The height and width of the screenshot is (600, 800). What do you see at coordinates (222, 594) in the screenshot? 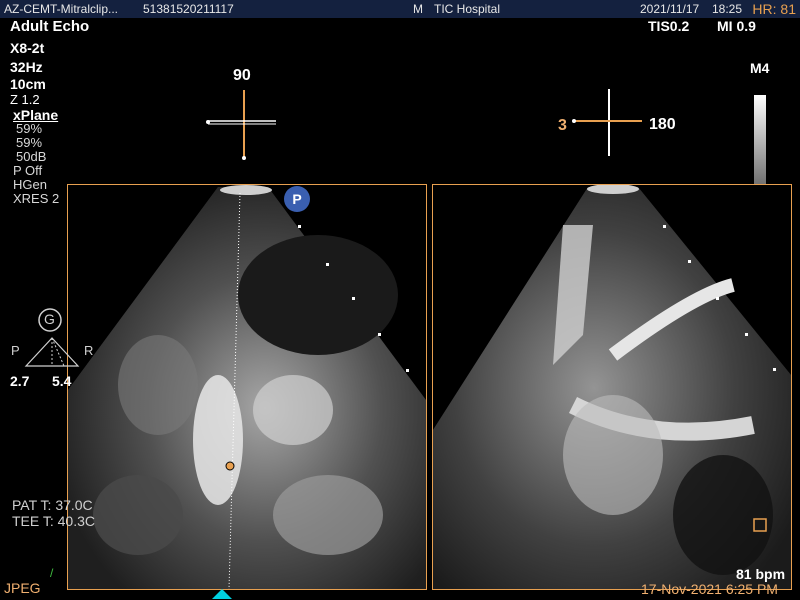
I see `sector-apex-marker` at bounding box center [222, 594].